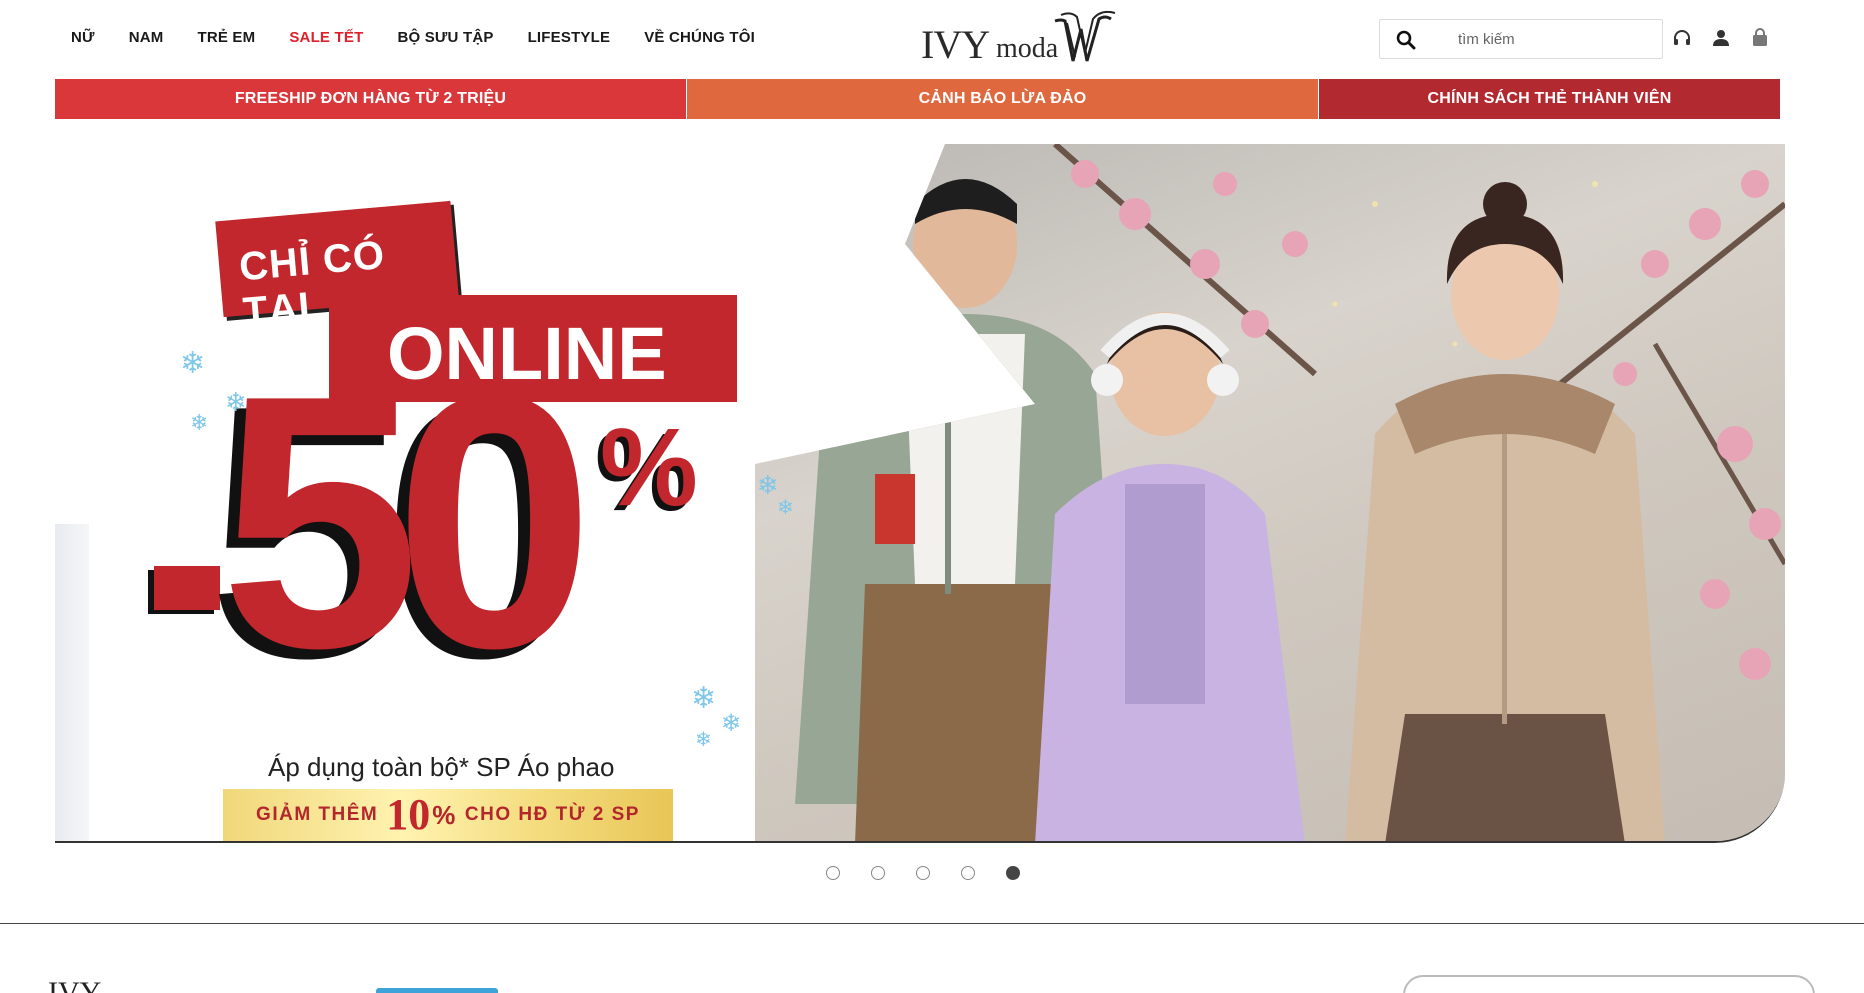 The width and height of the screenshot is (1864, 993). What do you see at coordinates (226, 37) in the screenshot?
I see `nav-item-tre-em: TRẺ EM` at bounding box center [226, 37].